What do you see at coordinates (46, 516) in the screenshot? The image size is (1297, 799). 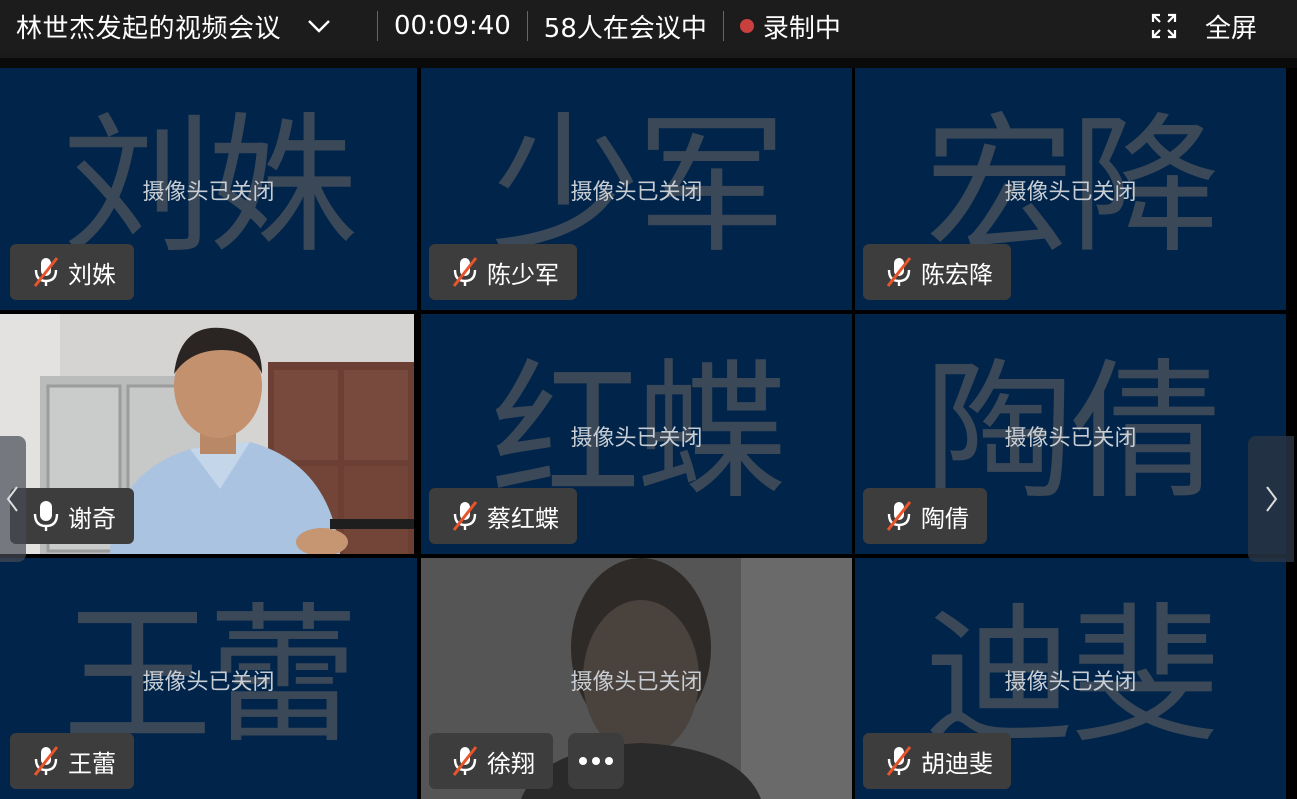 I see `mic-icon` at bounding box center [46, 516].